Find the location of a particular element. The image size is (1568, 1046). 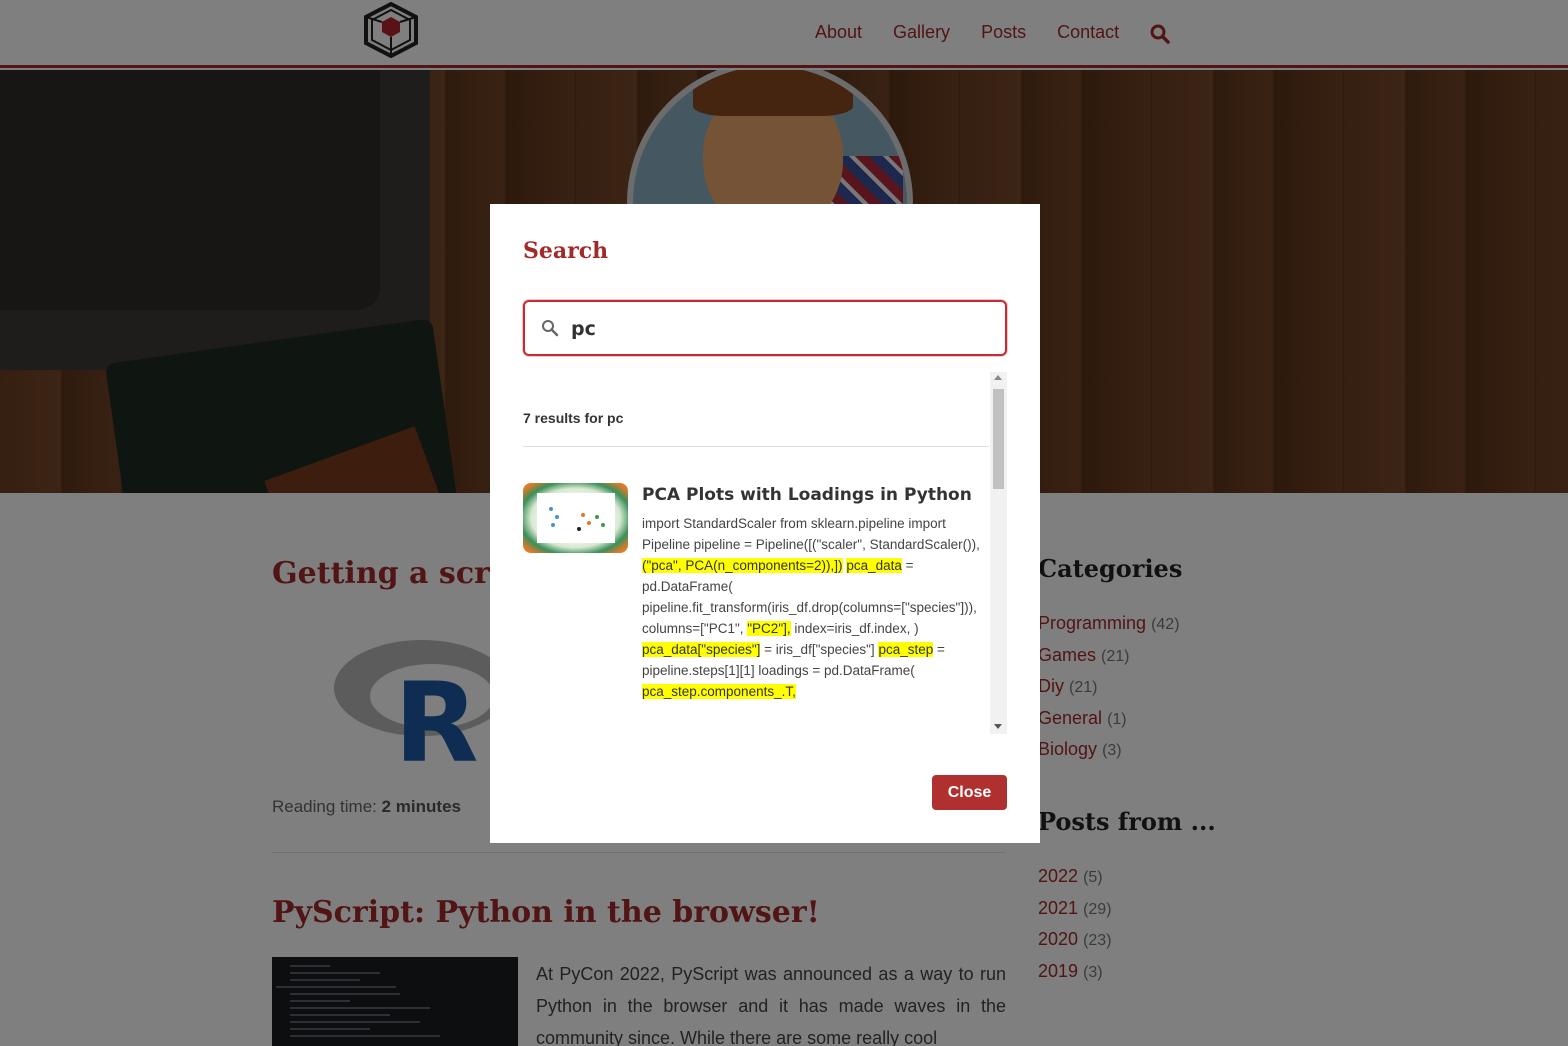

result-thumbnail is located at coordinates (575, 518).